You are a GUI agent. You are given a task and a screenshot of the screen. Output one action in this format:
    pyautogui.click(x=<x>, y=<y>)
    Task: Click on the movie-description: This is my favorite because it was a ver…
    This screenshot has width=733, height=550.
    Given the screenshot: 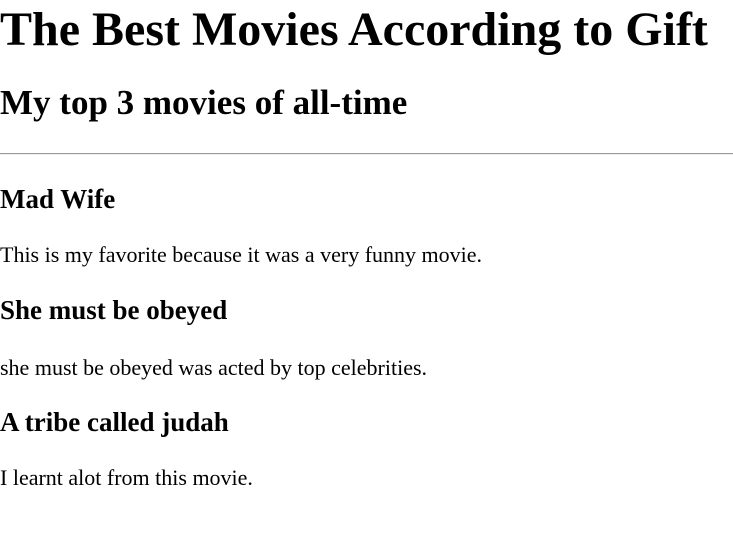 What is the action you would take?
    pyautogui.click(x=241, y=254)
    